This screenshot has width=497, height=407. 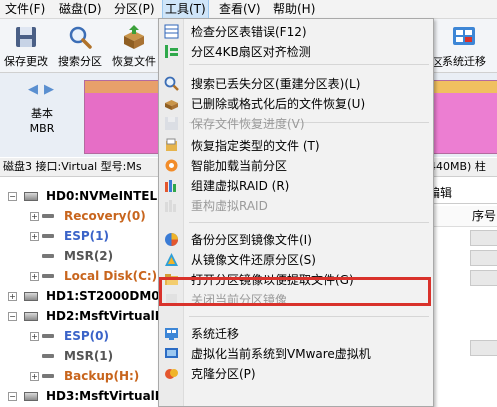 What do you see at coordinates (171, 239) in the screenshot?
I see `backup-image-icon` at bounding box center [171, 239].